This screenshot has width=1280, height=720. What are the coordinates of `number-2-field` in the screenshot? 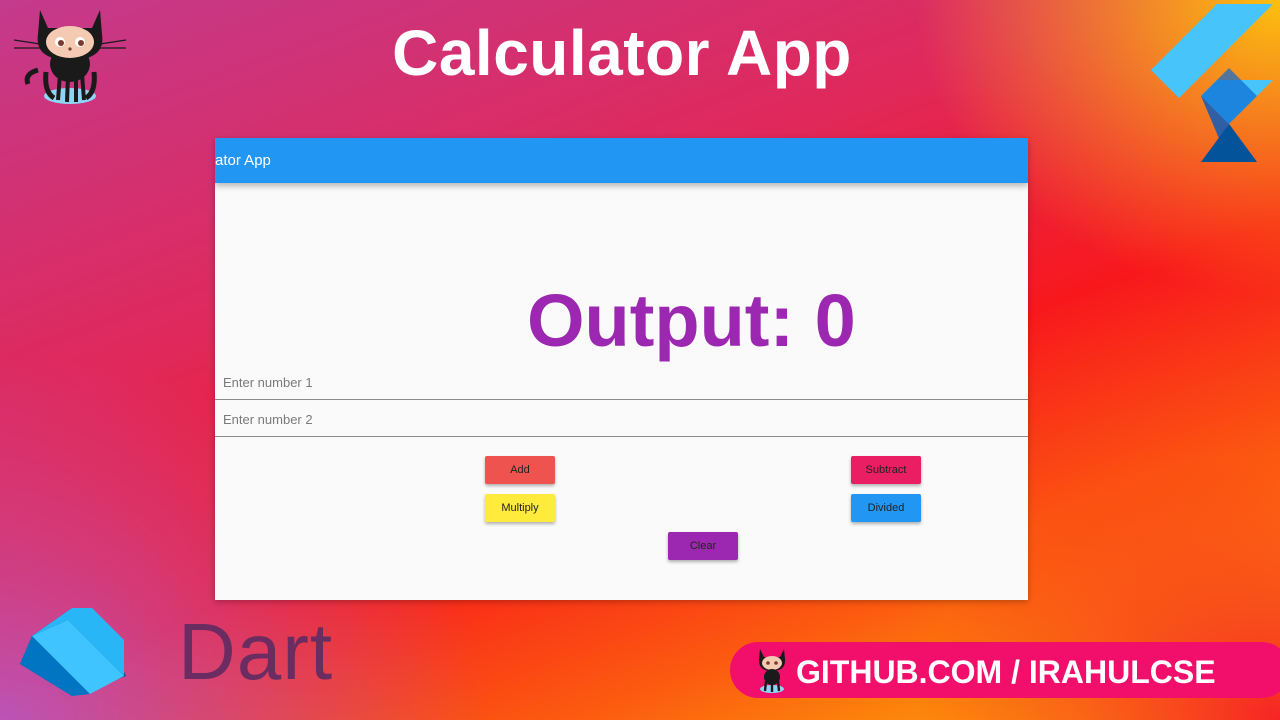 It's located at (621, 418).